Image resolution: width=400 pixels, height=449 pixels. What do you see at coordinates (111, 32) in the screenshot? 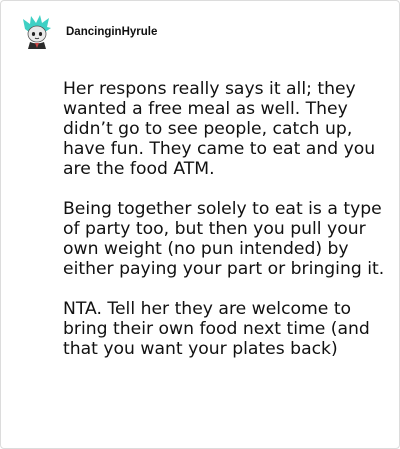
I see `username: DancinginHyrule` at bounding box center [111, 32].